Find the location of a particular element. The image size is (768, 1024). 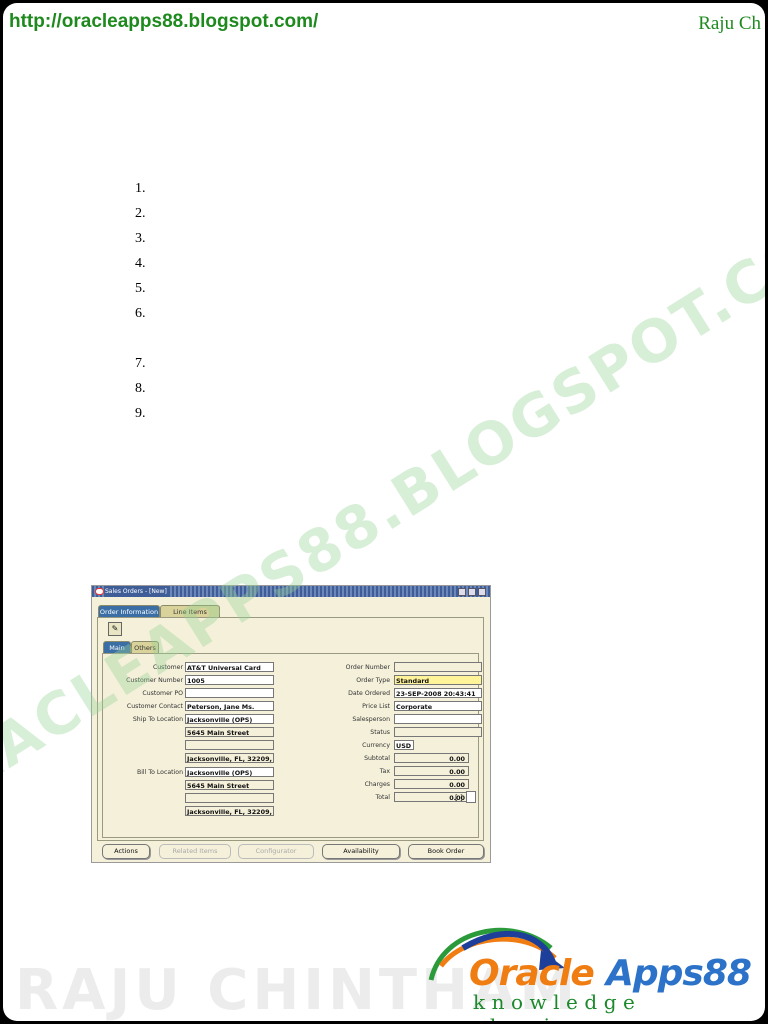

currency-label: Currency is located at coordinates (376, 745).